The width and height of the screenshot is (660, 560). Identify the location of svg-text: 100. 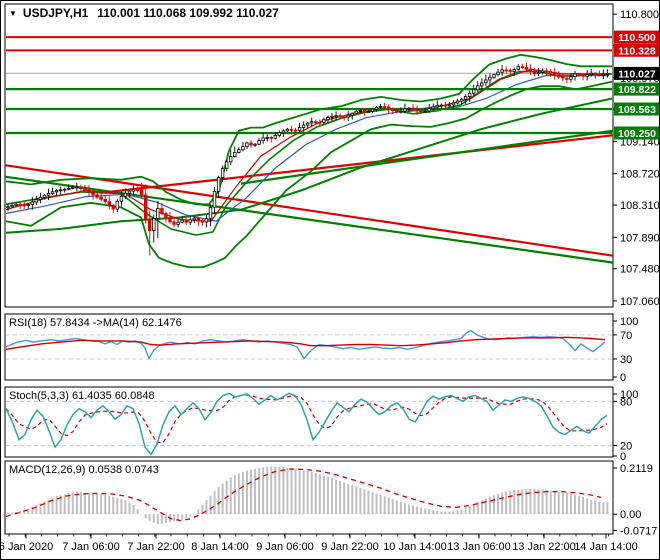
(629, 322).